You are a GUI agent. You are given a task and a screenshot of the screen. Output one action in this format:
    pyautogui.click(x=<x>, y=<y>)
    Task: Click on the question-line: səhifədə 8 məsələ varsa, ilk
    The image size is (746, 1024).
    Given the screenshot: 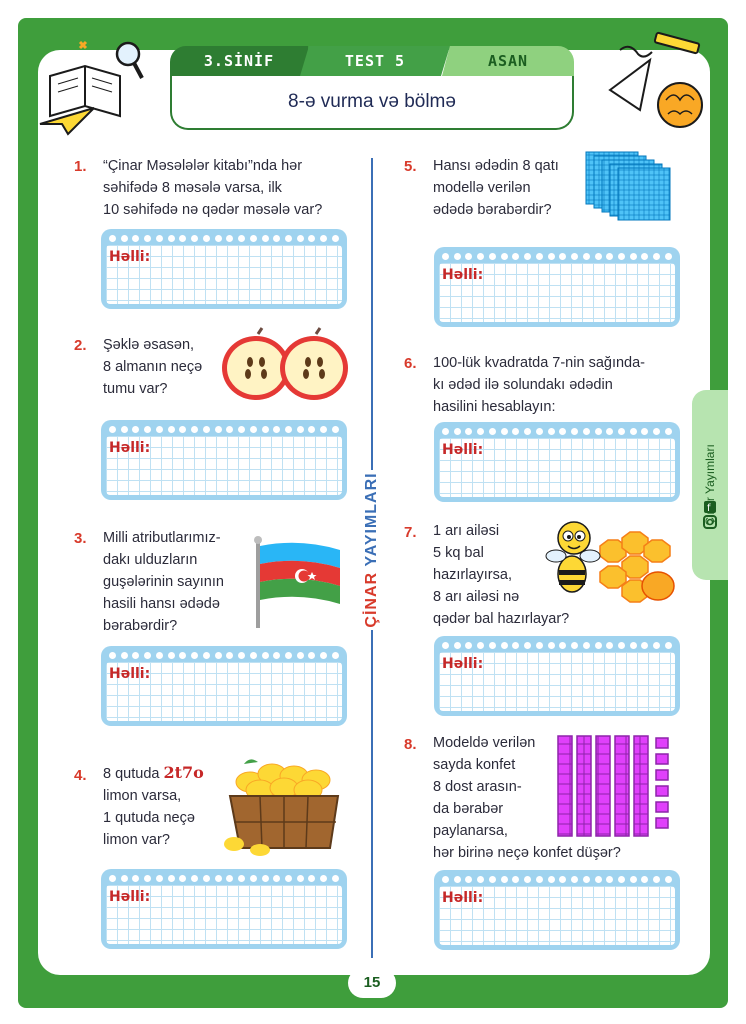 What is the action you would take?
    pyautogui.click(x=192, y=188)
    